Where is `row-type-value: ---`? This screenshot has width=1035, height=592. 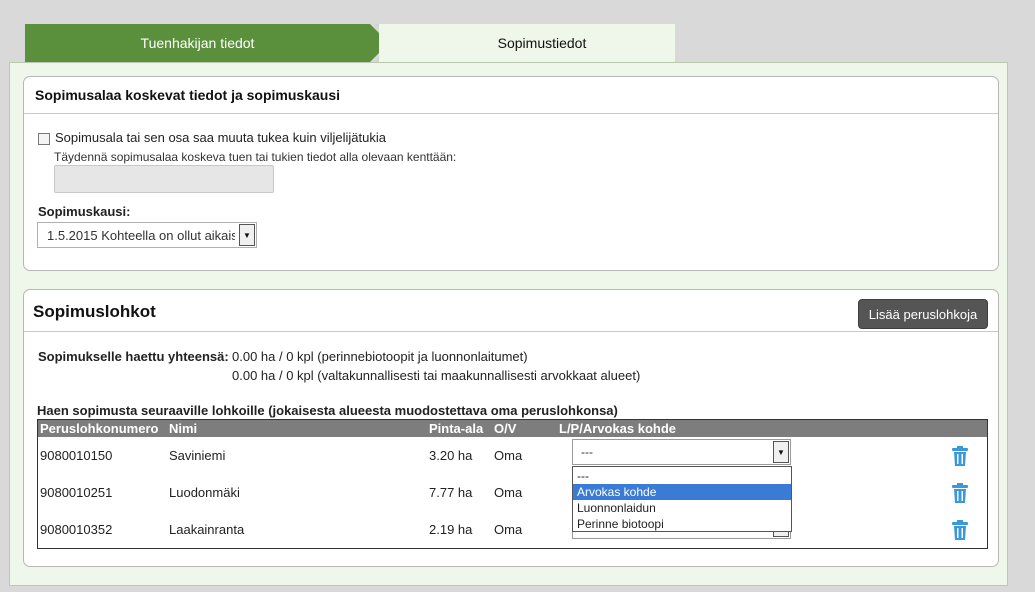 row-type-value: --- is located at coordinates (587, 452).